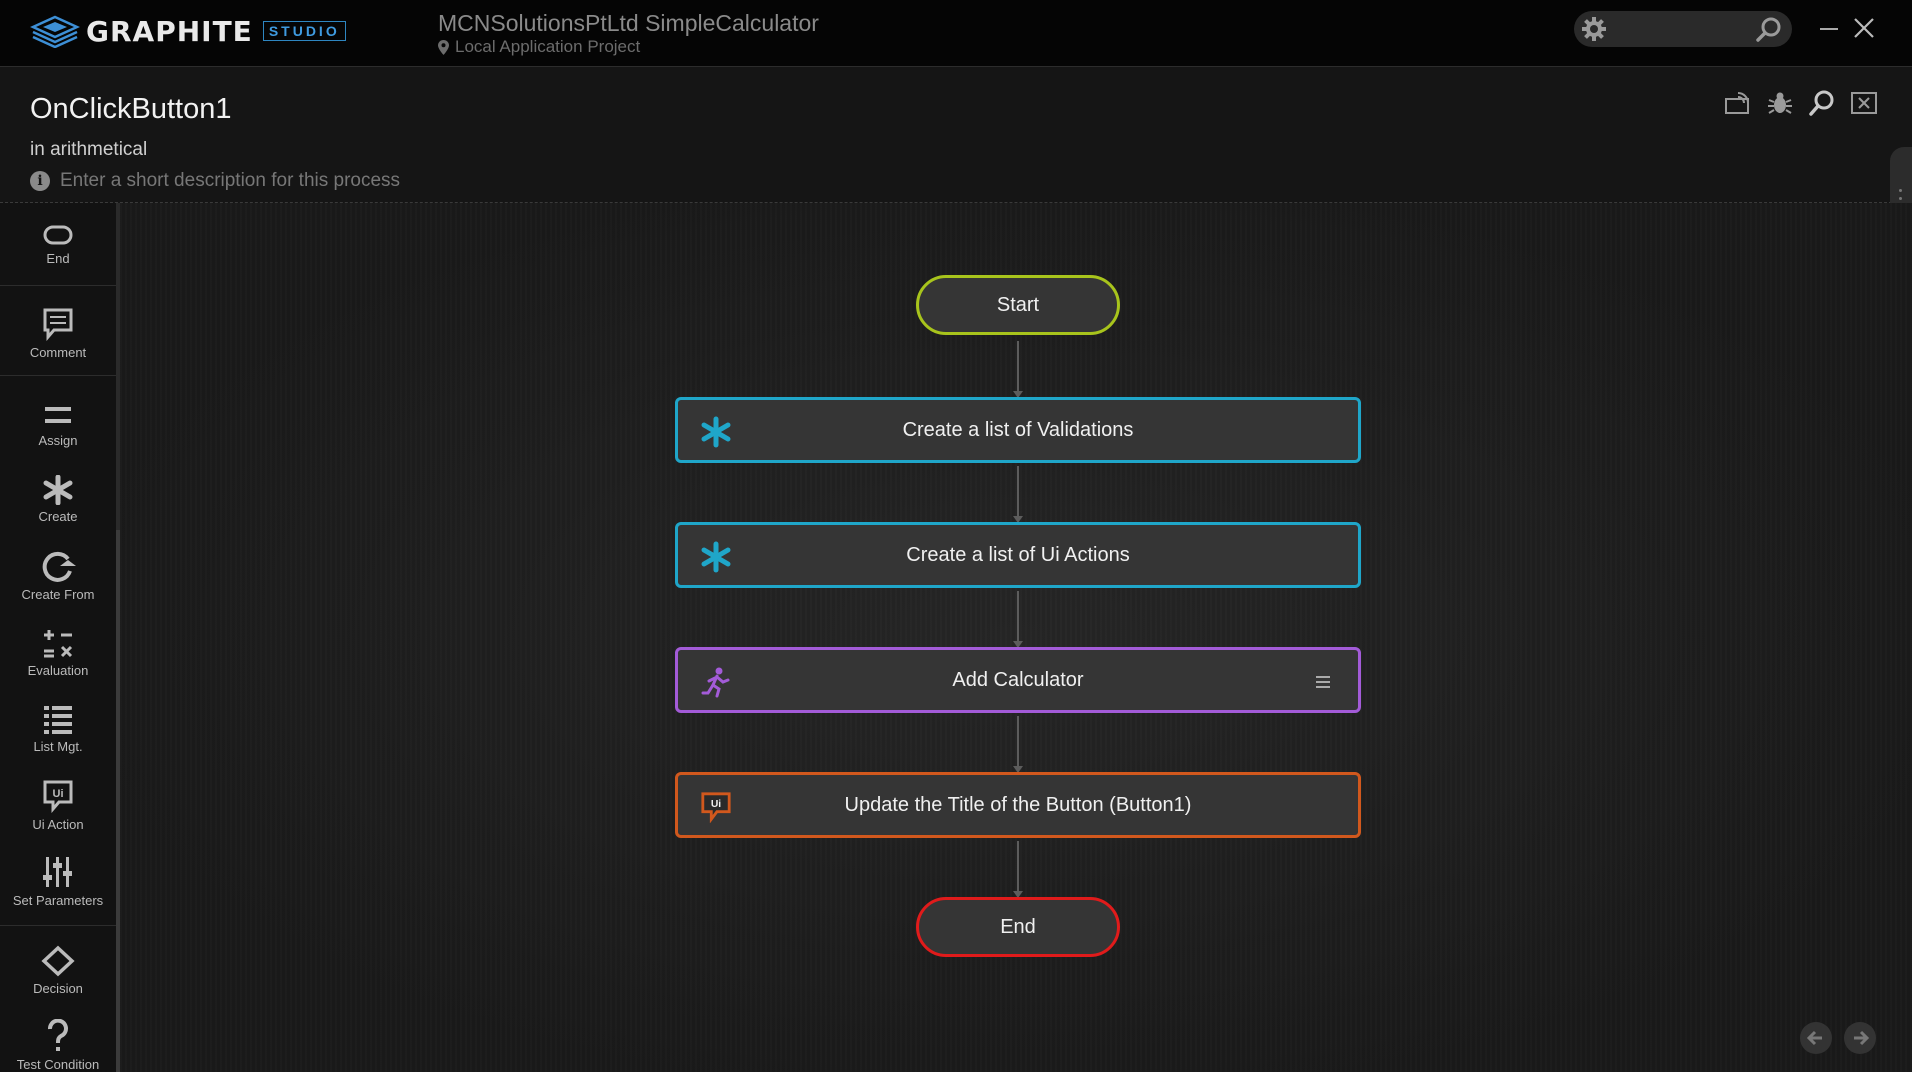 The height and width of the screenshot is (1072, 1912). Describe the element at coordinates (58, 516) in the screenshot. I see `tool-label: Create` at that location.